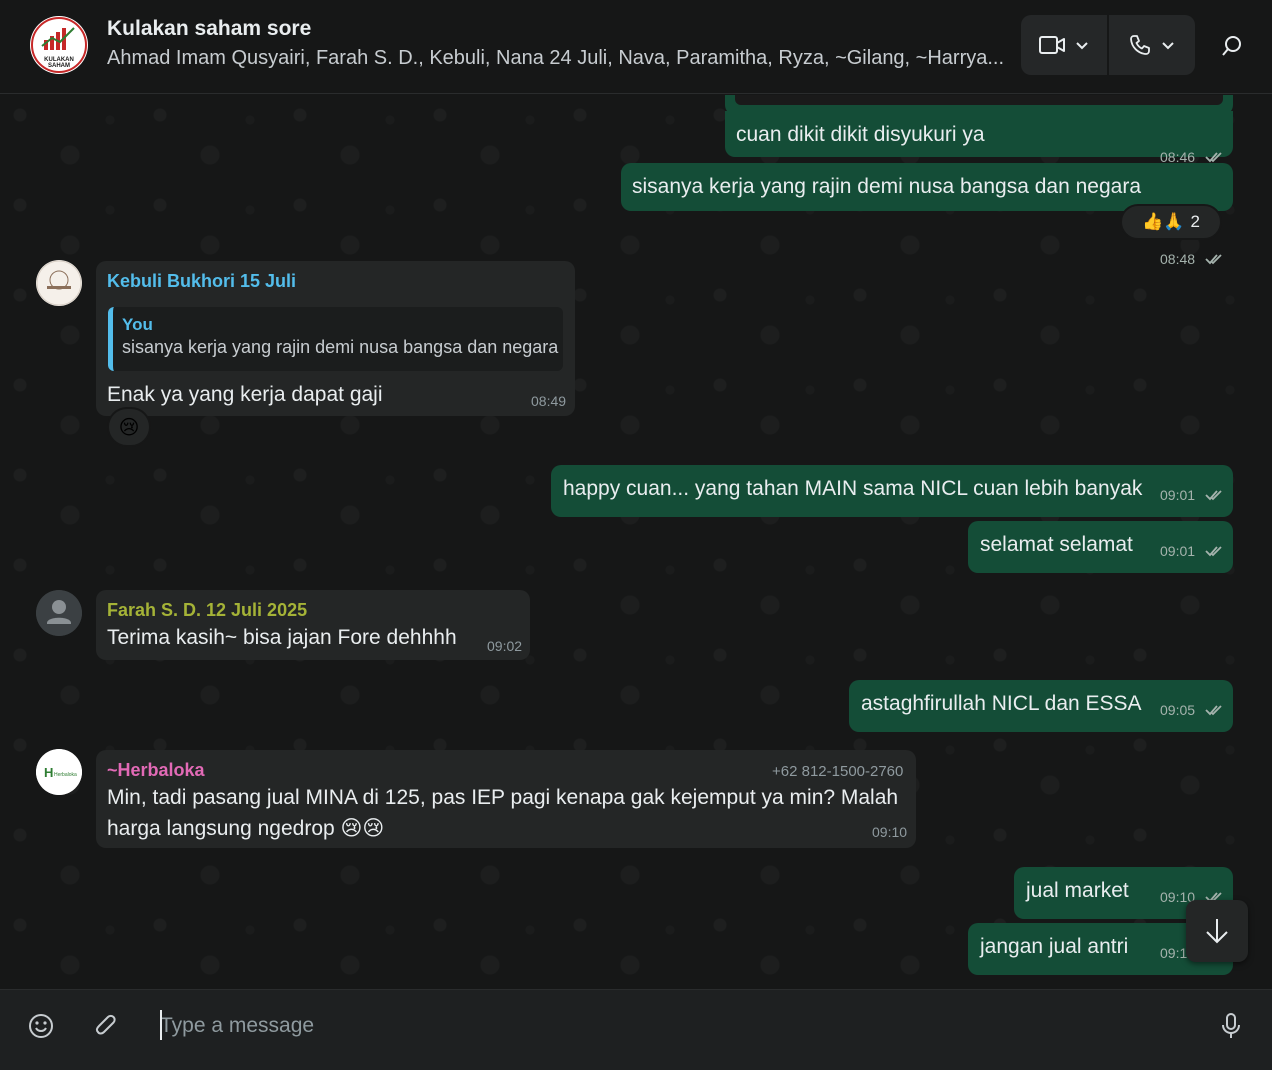  What do you see at coordinates (48, 772) in the screenshot?
I see `svg-text: H` at bounding box center [48, 772].